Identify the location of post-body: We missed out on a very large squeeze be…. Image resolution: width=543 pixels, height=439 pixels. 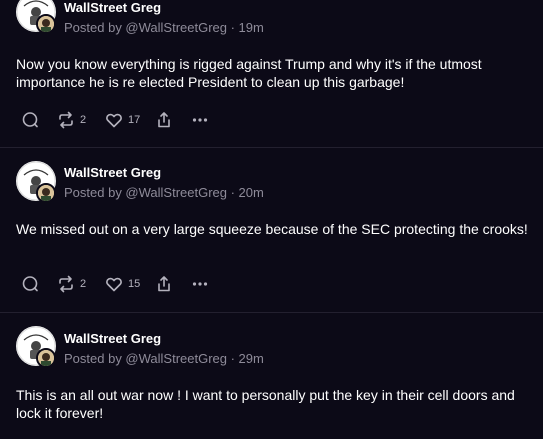
(272, 229).